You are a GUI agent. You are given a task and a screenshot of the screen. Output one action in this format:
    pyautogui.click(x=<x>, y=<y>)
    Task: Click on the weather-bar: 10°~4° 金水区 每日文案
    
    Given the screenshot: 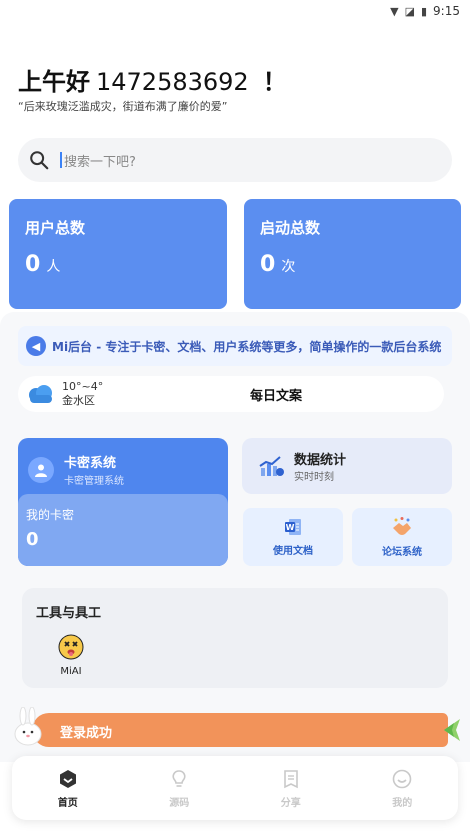 What is the action you would take?
    pyautogui.click(x=231, y=394)
    